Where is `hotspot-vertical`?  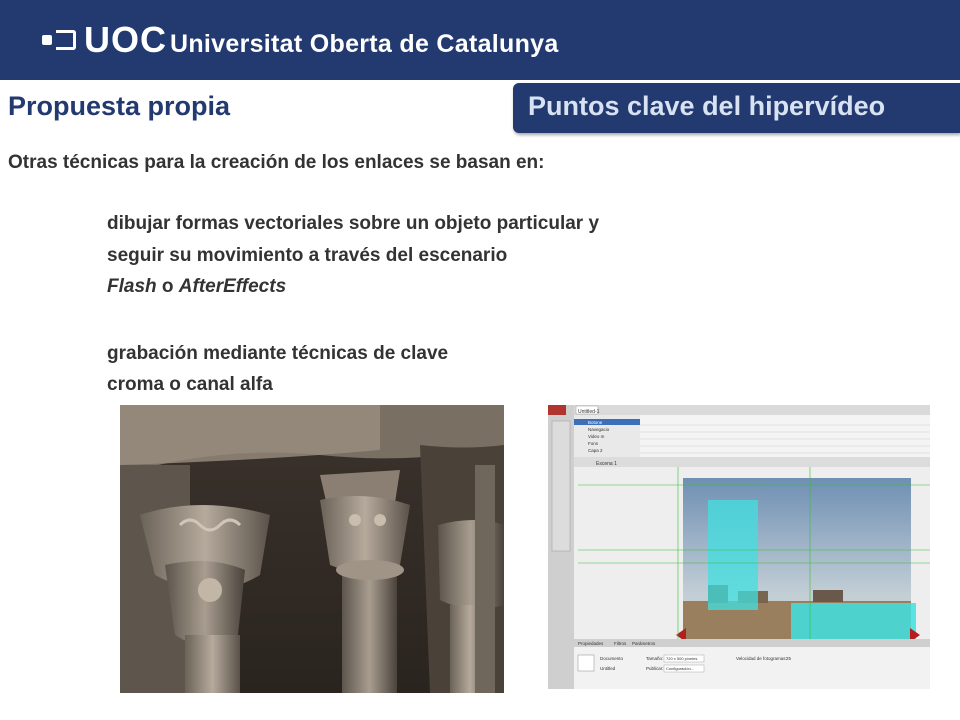
hotspot-vertical is located at coordinates (733, 555).